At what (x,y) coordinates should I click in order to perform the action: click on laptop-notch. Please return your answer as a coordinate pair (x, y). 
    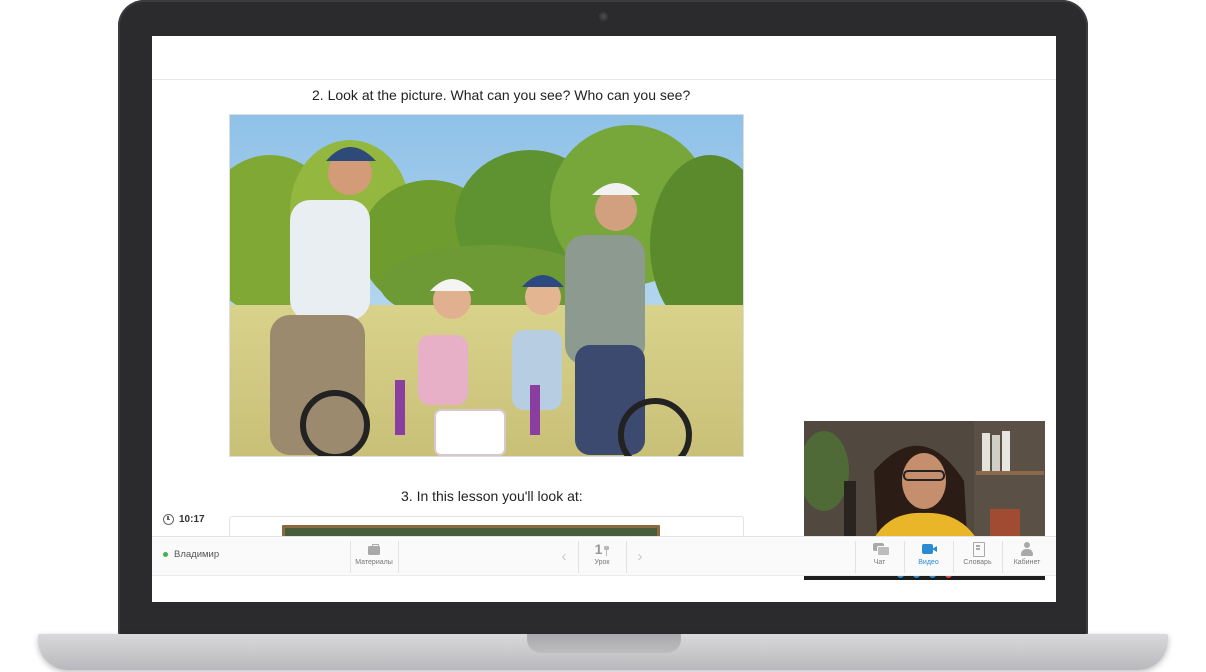
    Looking at the image, I should click on (604, 643).